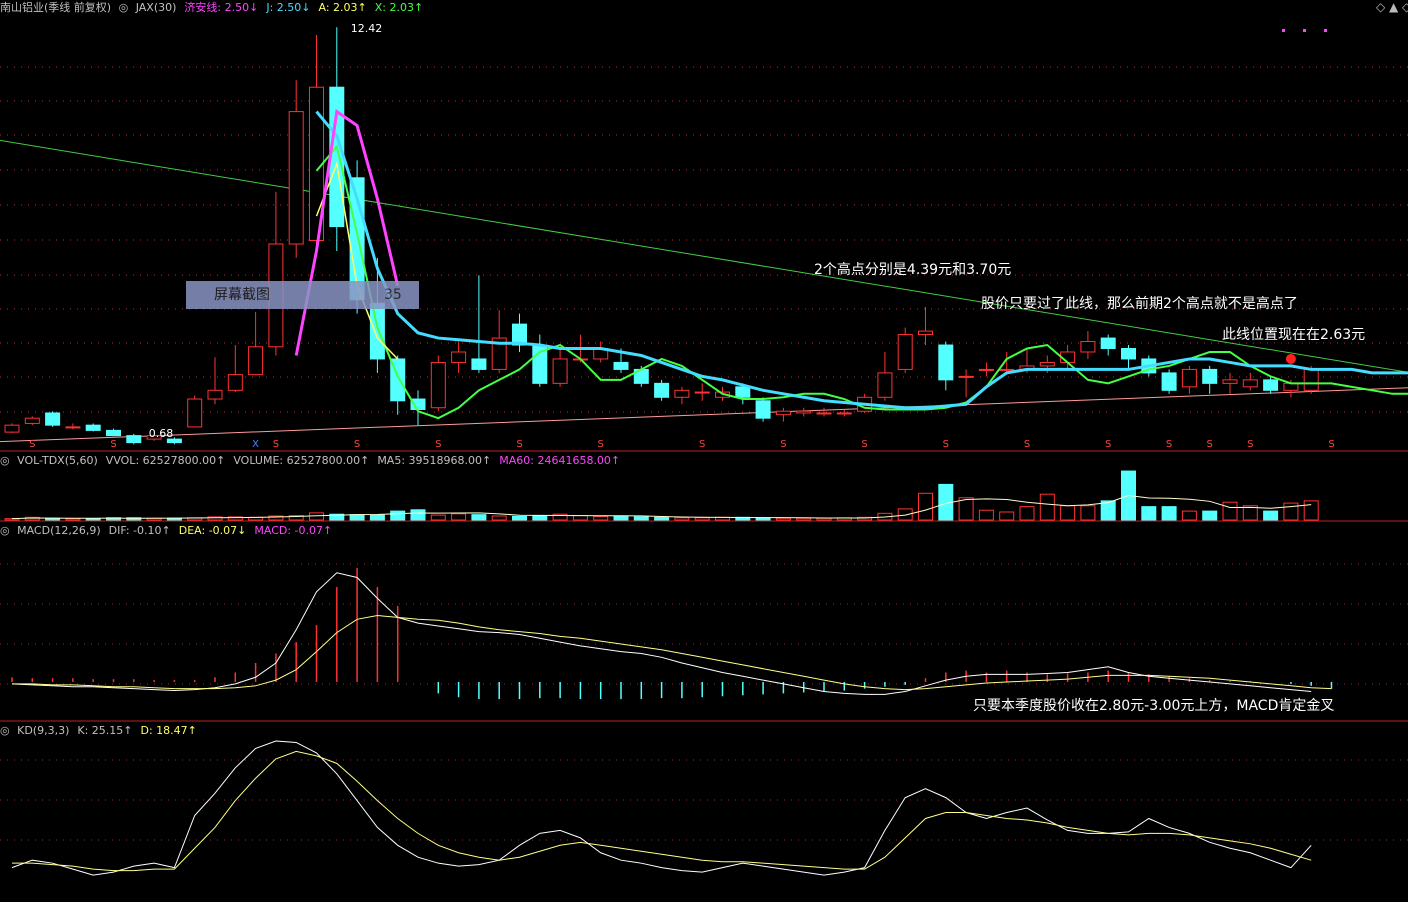 The height and width of the screenshot is (902, 1408). What do you see at coordinates (156, 7) in the screenshot?
I see `main-header-item: JAX(30)` at bounding box center [156, 7].